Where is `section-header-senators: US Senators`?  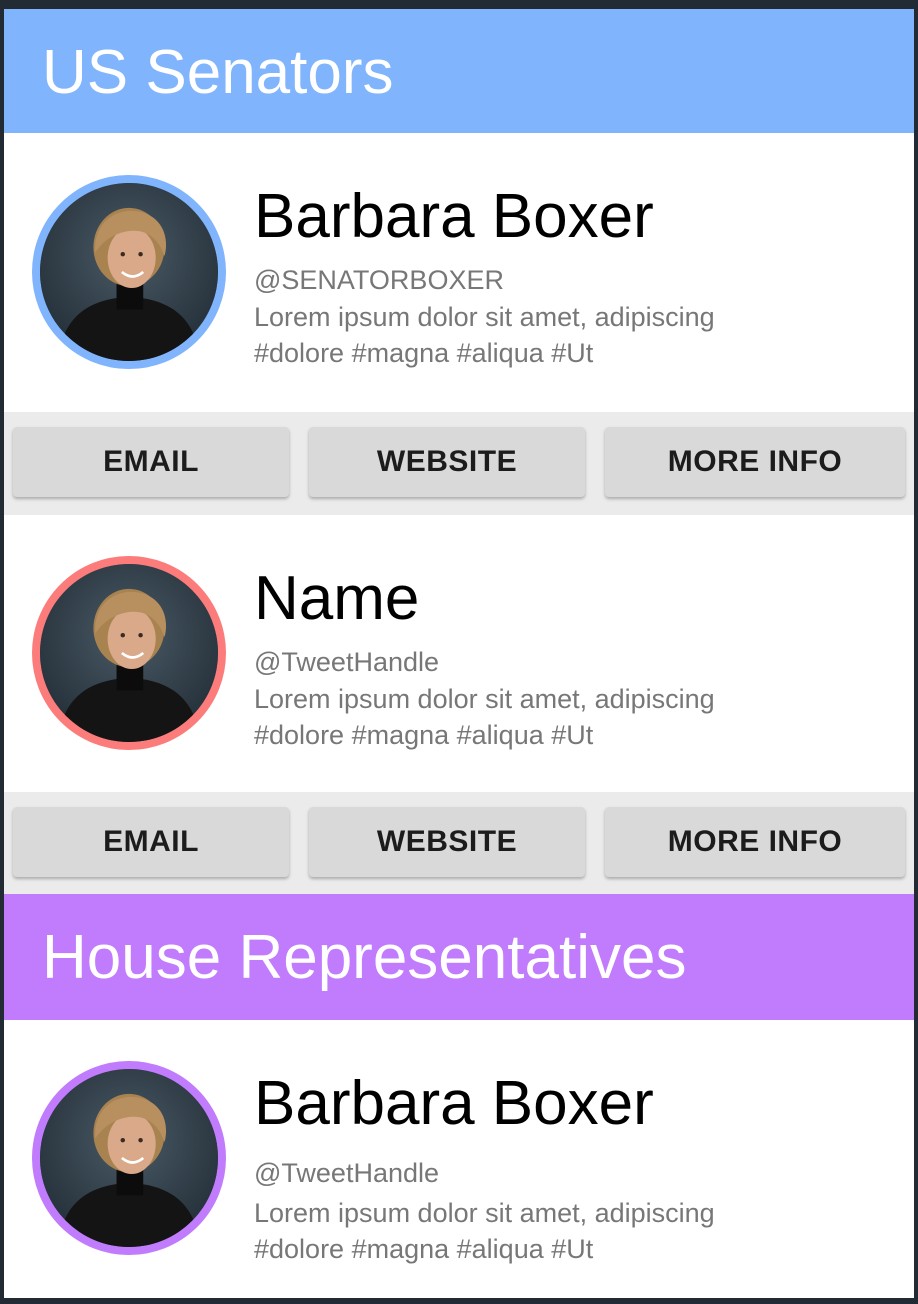
section-header-senators: US Senators is located at coordinates (459, 71).